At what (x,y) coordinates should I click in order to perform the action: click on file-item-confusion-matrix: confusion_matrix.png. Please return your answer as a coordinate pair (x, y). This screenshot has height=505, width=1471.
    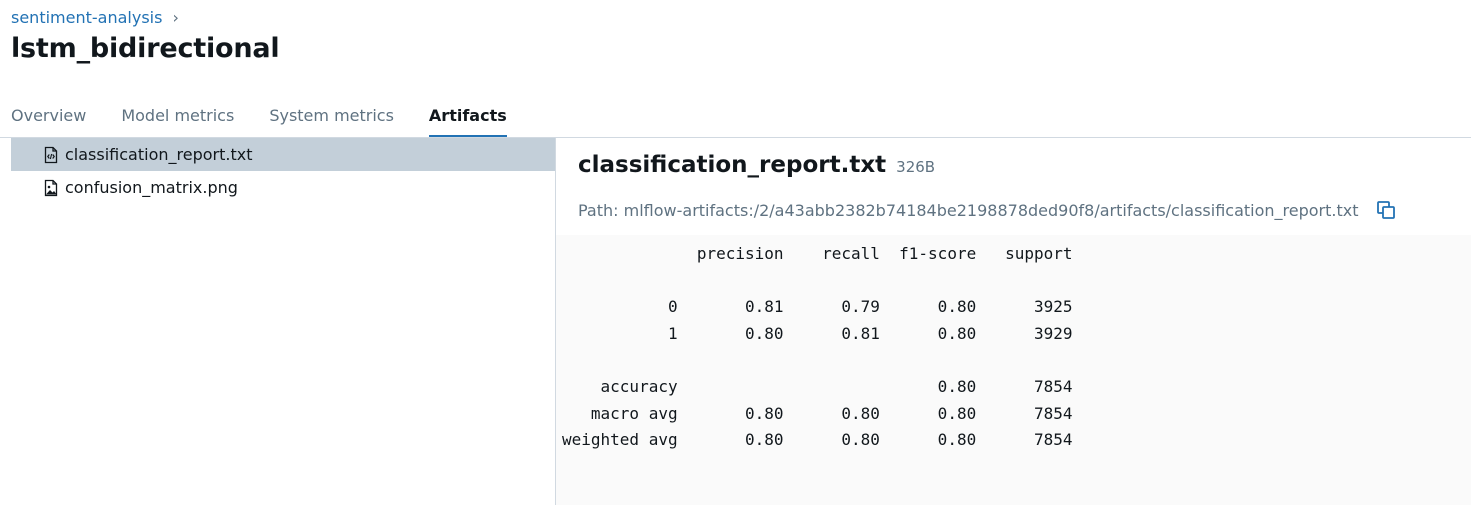
    Looking at the image, I should click on (283, 187).